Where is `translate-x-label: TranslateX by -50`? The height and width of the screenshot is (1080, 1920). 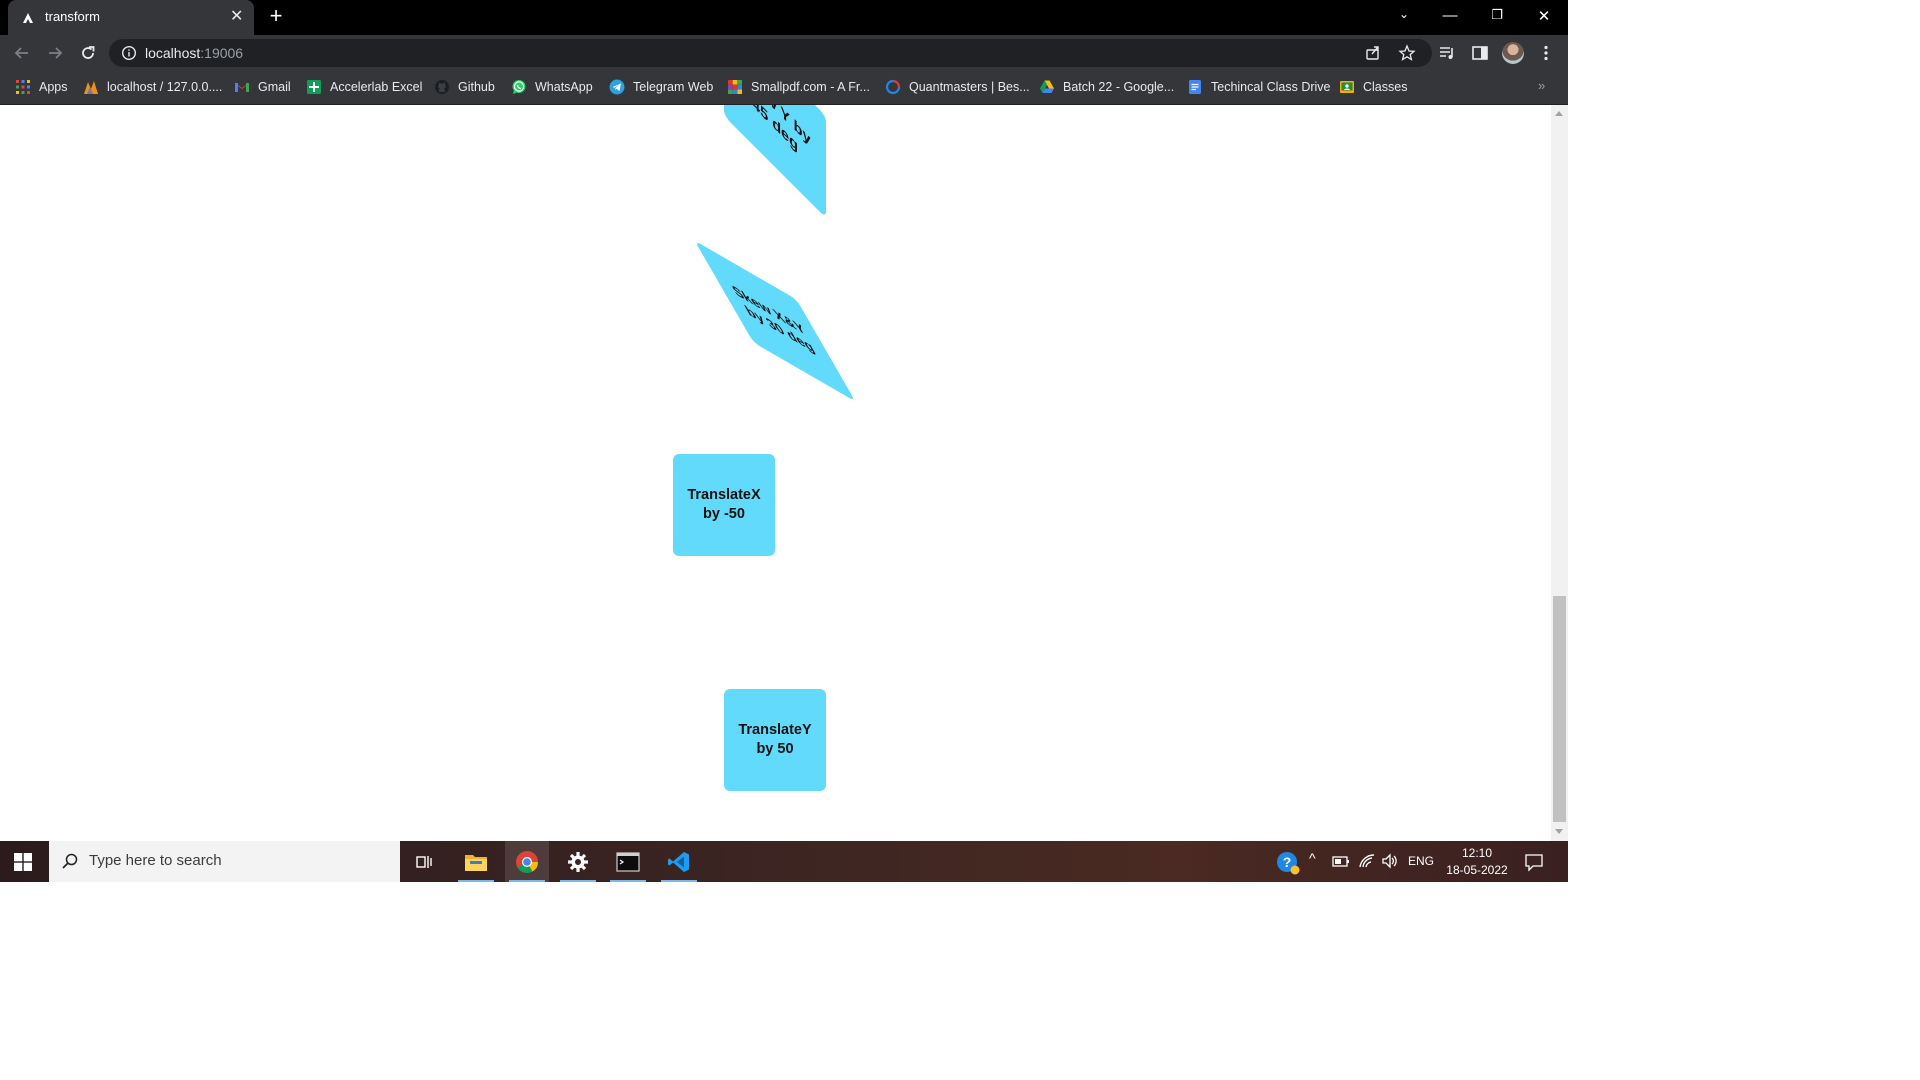
translate-x-label: TranslateX by -50 is located at coordinates (724, 504).